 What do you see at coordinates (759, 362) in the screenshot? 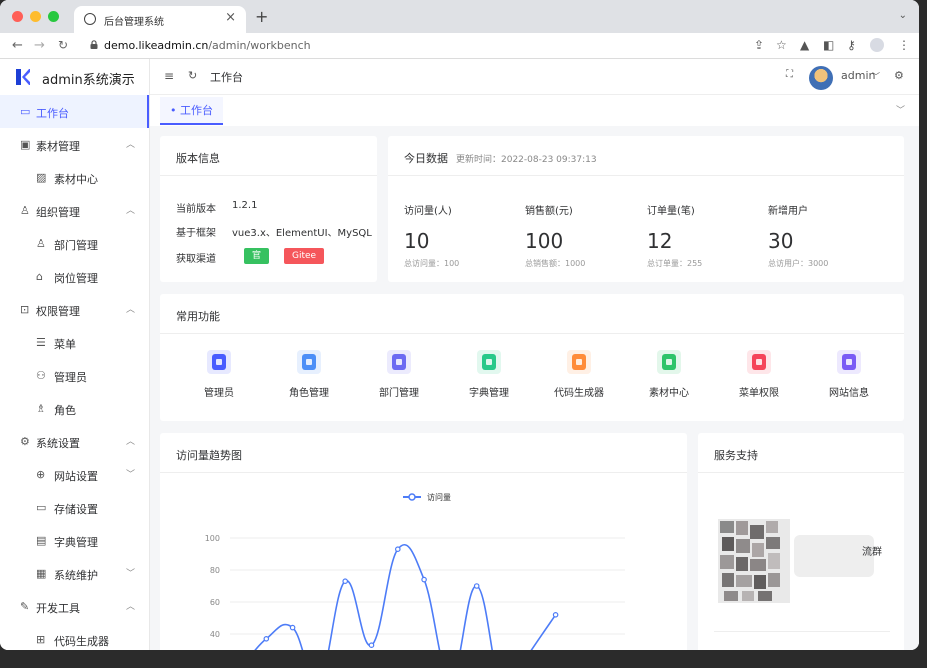
I see `menu-permission-icon` at bounding box center [759, 362].